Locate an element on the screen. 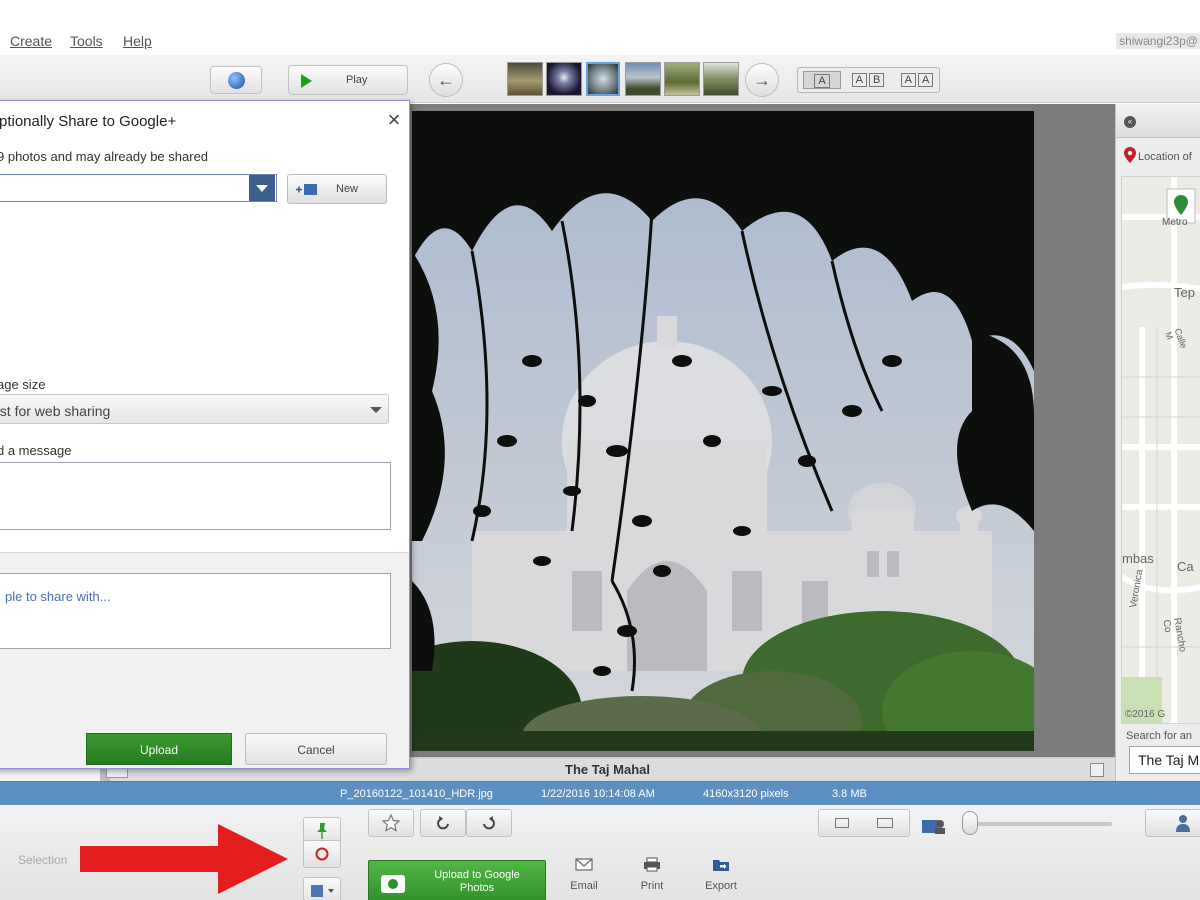  web-share-button is located at coordinates (236, 80).